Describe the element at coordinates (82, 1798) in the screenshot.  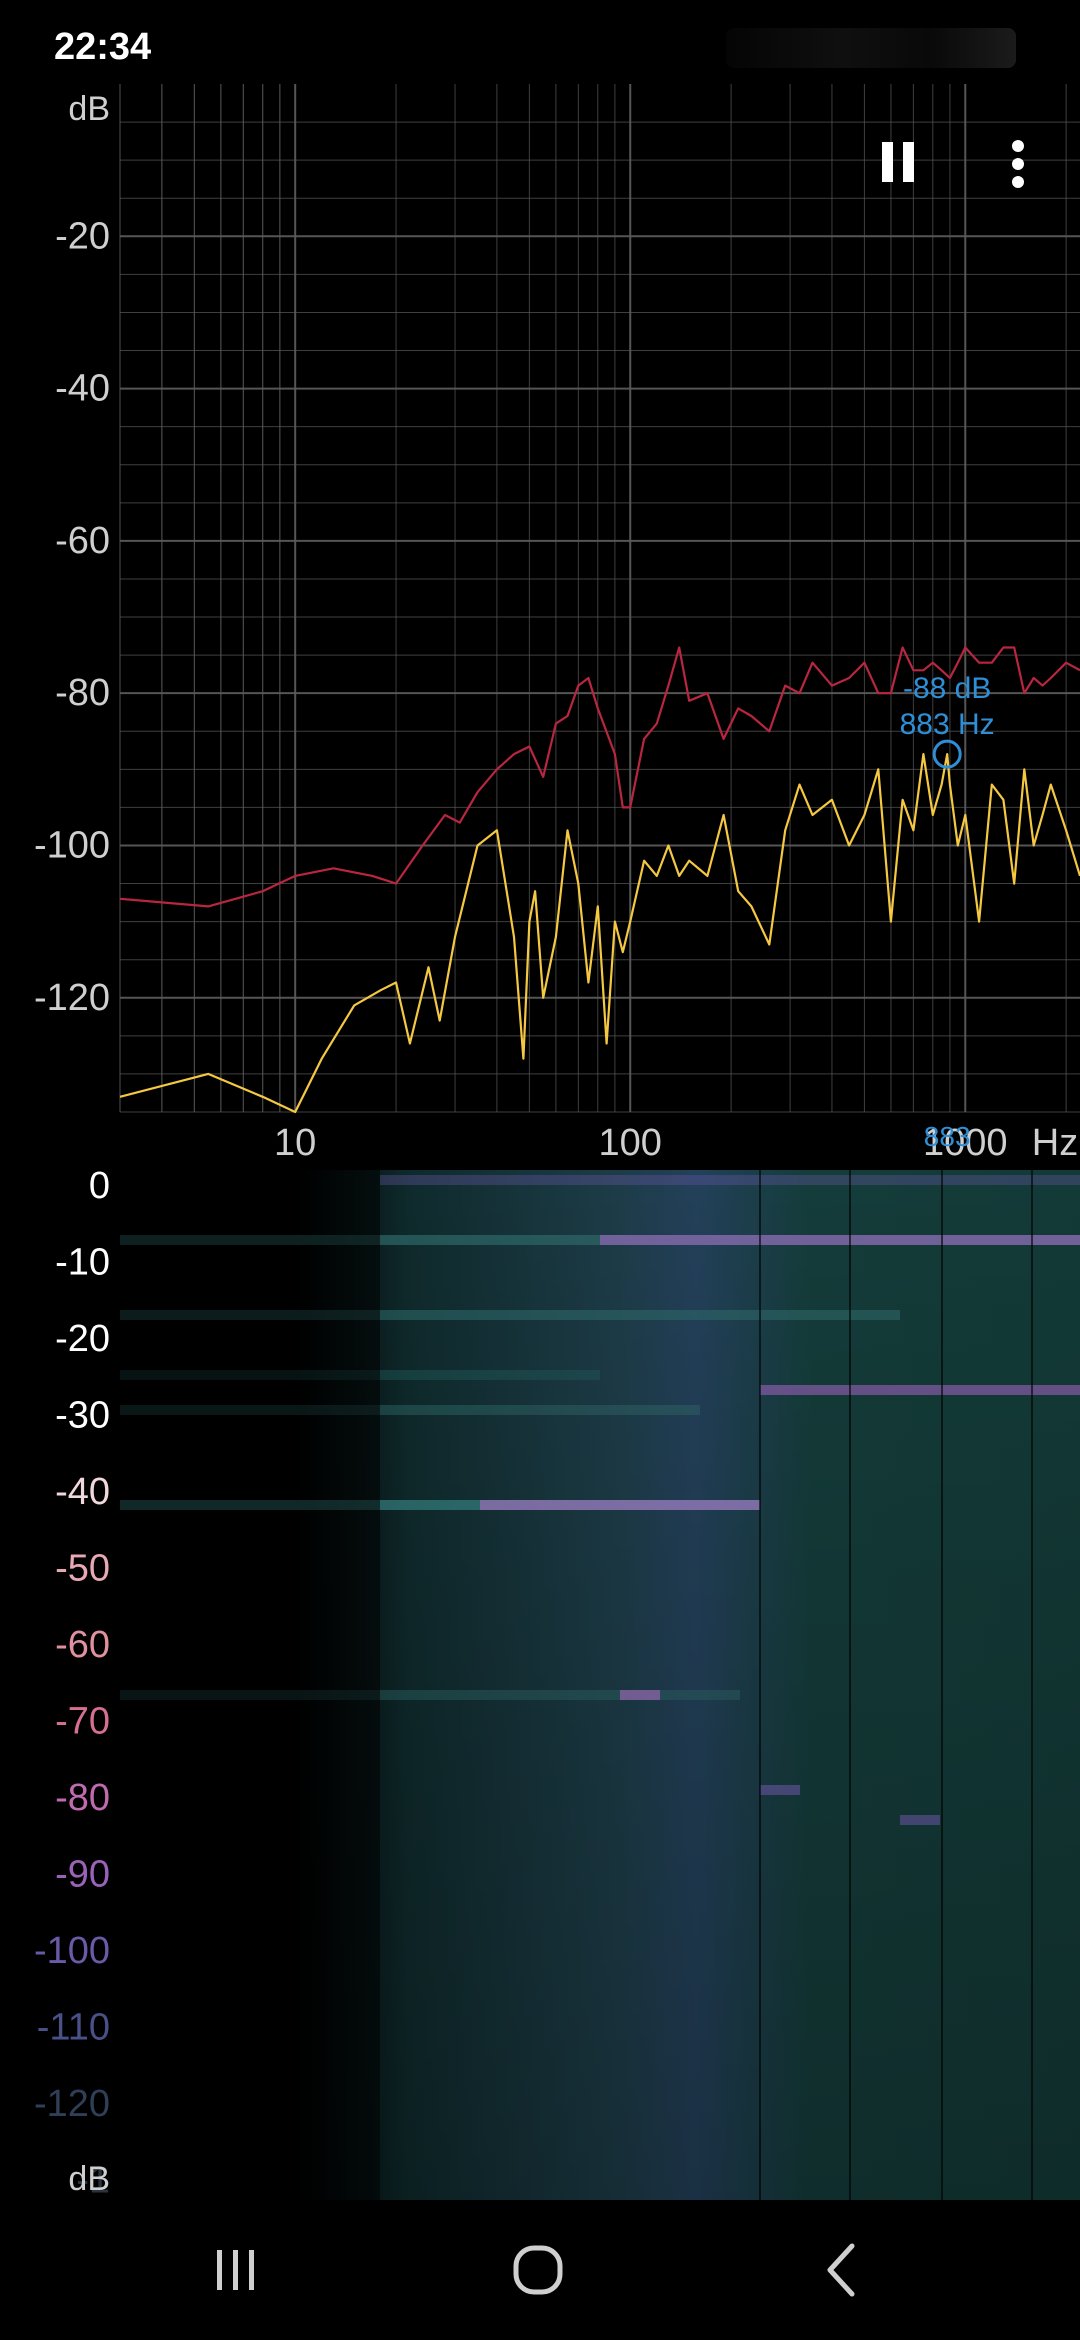
I see `spectrogram-tick-label: -80` at that location.